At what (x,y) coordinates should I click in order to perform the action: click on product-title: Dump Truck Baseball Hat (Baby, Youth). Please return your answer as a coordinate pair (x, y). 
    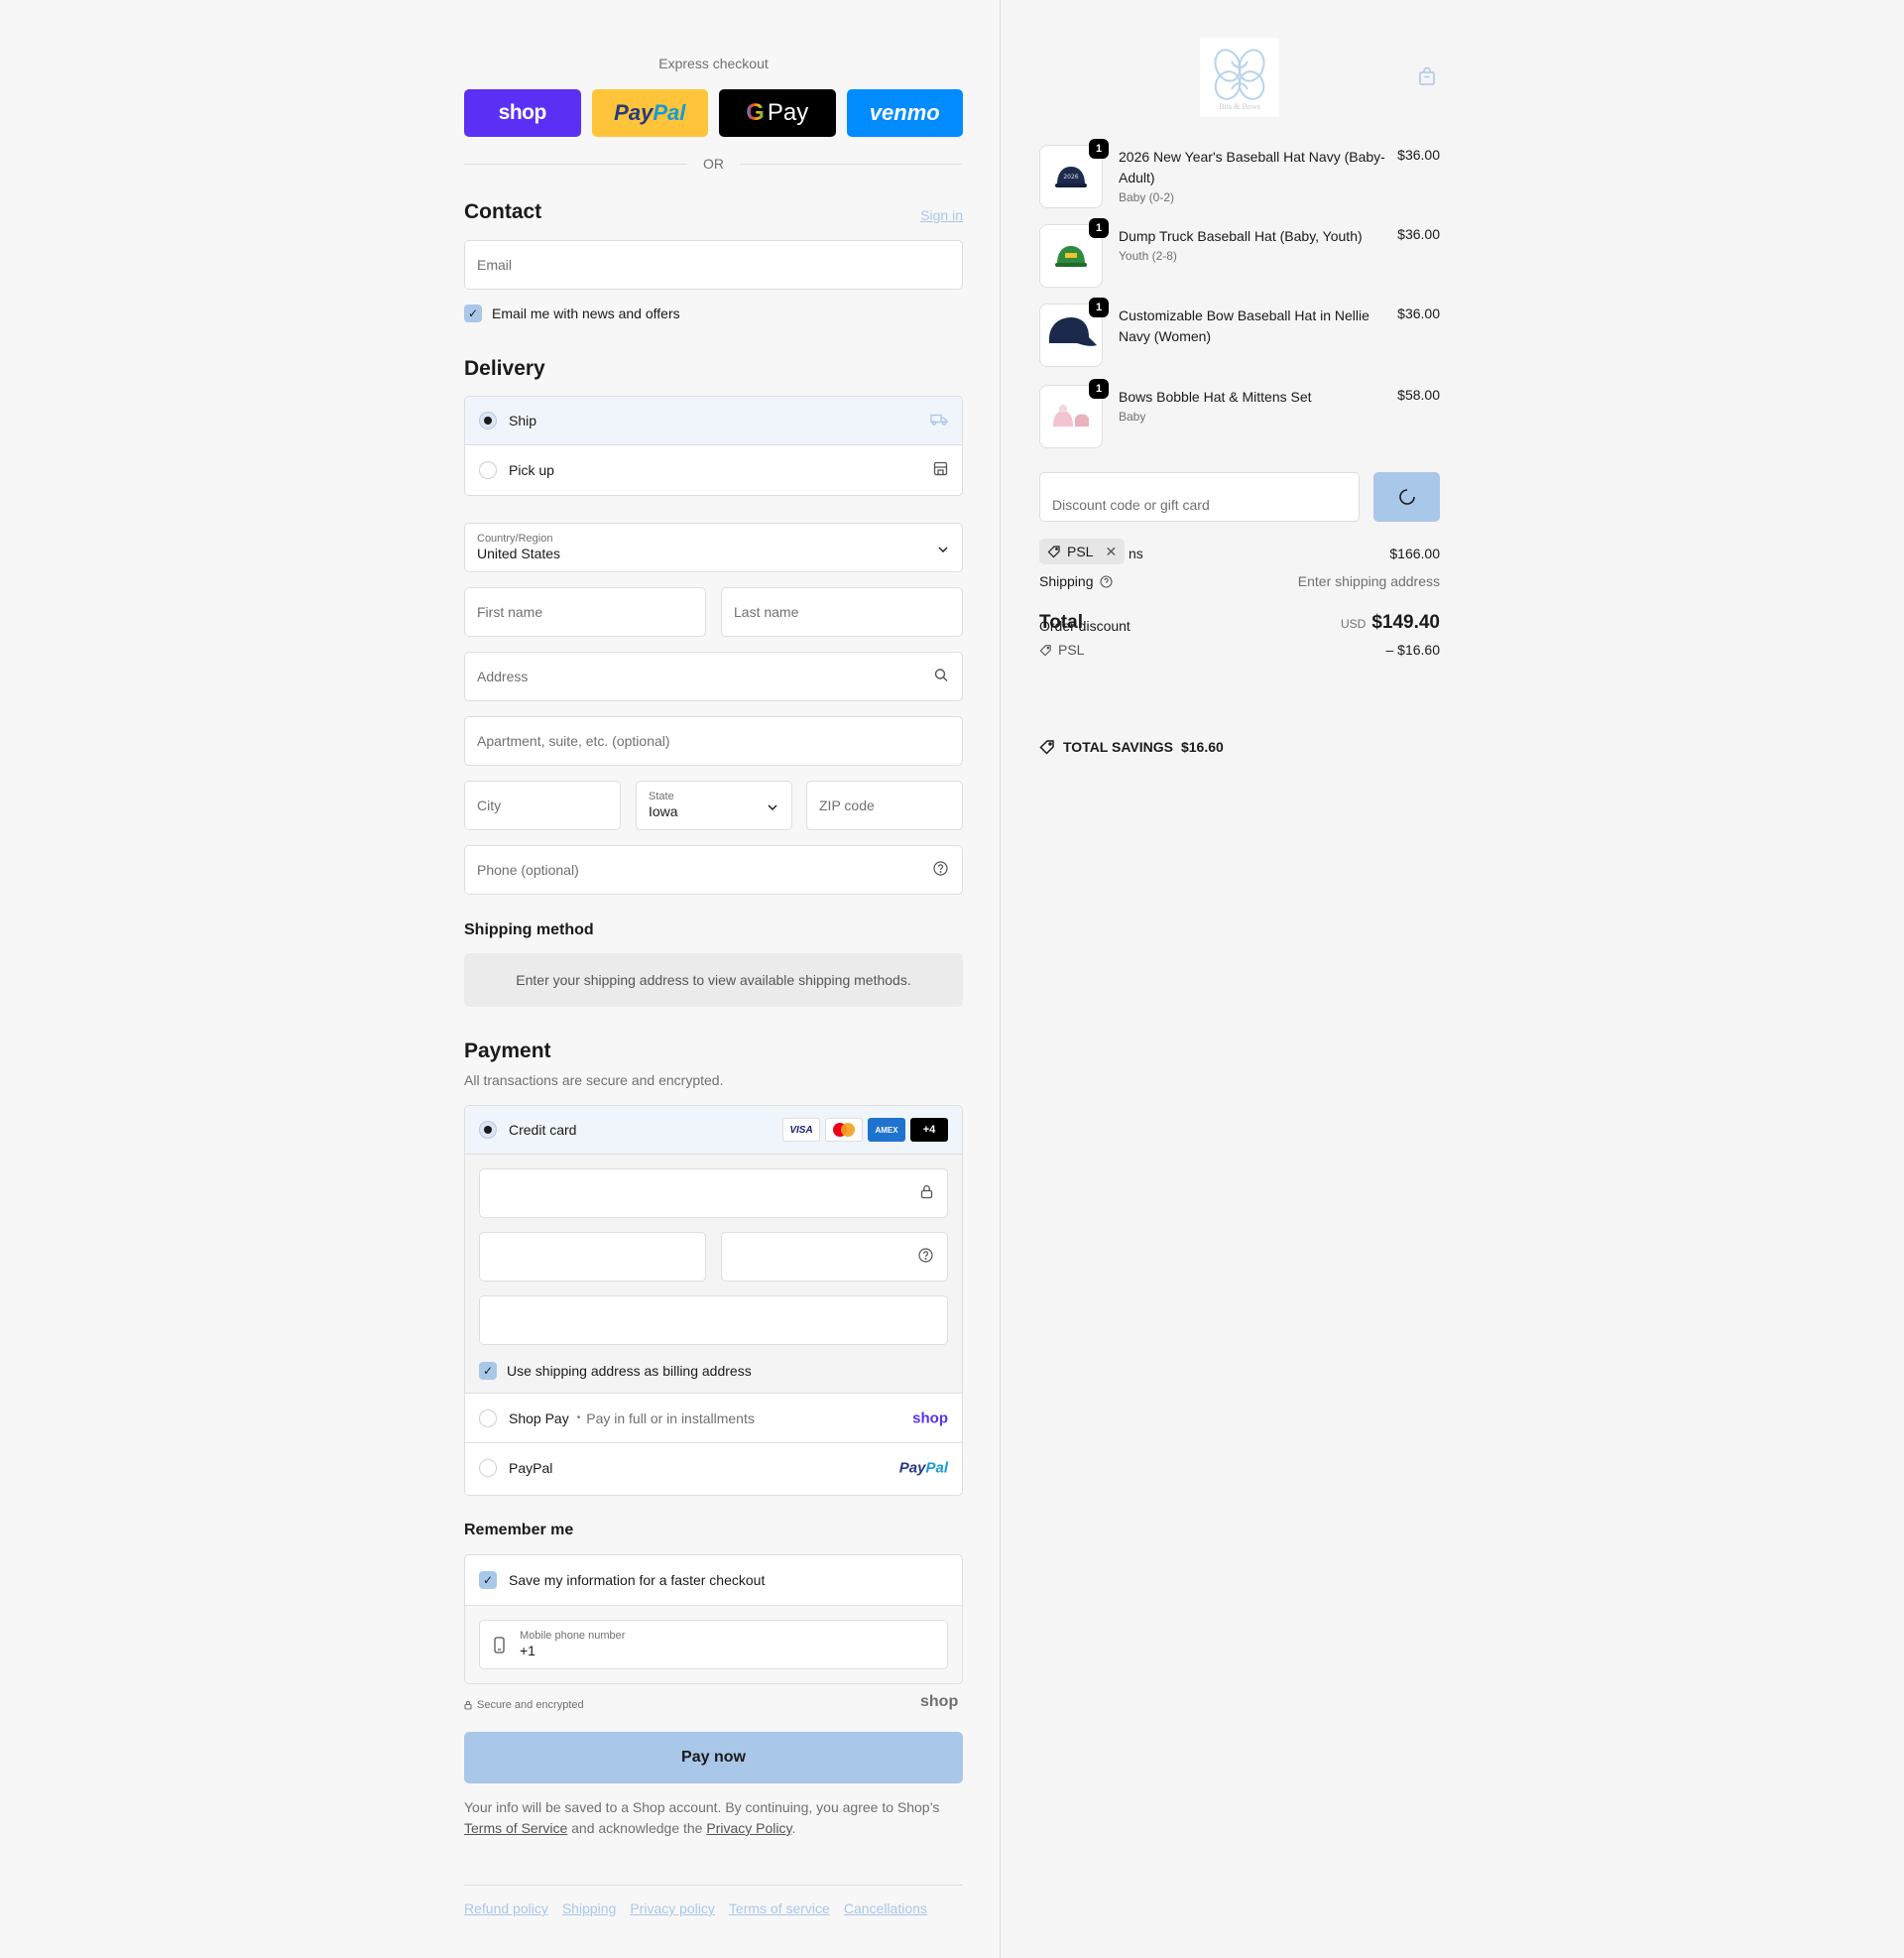
    Looking at the image, I should click on (1241, 236).